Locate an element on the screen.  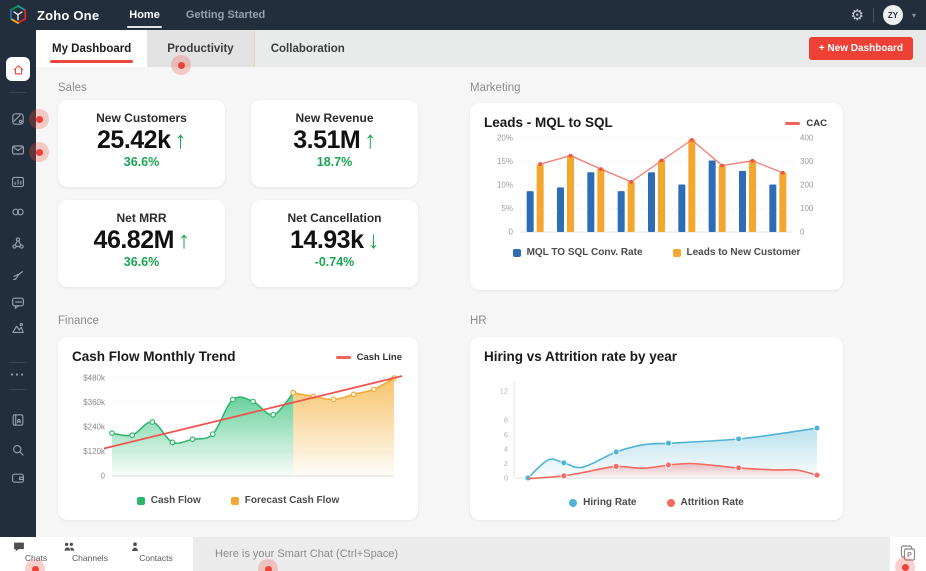
arrow-down-icon: ↓ is located at coordinates (373, 240).